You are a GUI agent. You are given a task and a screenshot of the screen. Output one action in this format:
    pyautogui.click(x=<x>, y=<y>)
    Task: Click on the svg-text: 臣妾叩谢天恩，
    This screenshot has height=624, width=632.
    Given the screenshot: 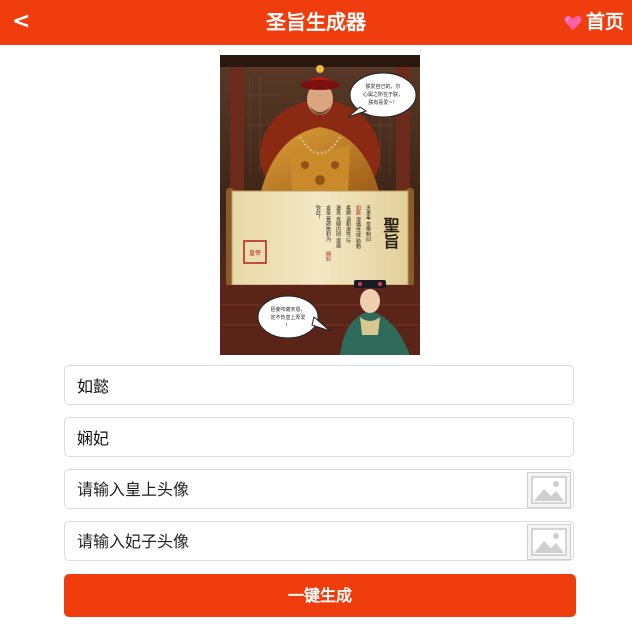 What is the action you would take?
    pyautogui.click(x=287, y=309)
    